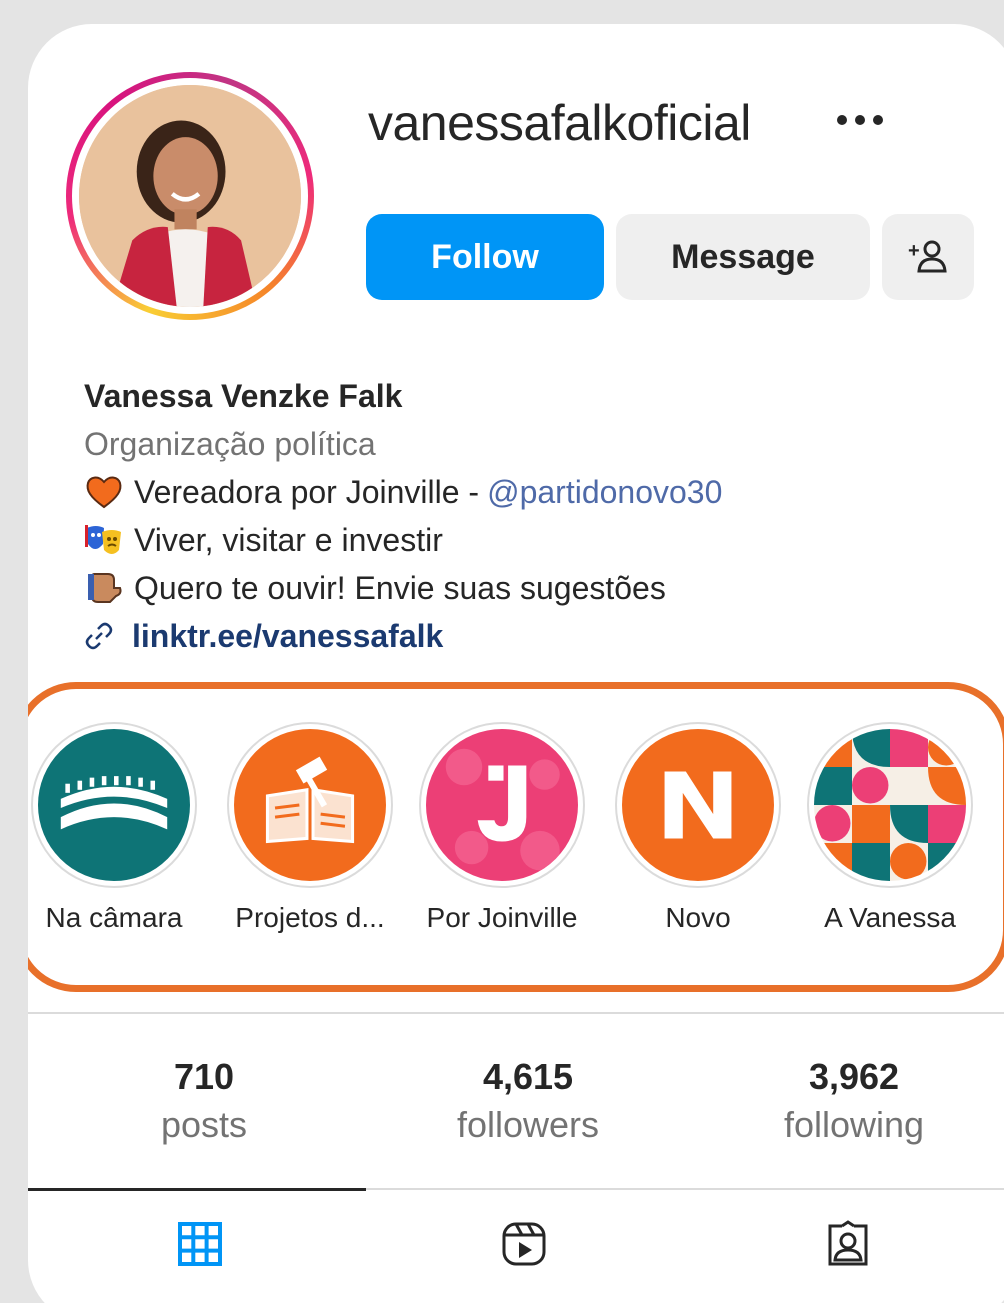 This screenshot has height=1303, width=1004. I want to click on link-icon, so click(99, 636).